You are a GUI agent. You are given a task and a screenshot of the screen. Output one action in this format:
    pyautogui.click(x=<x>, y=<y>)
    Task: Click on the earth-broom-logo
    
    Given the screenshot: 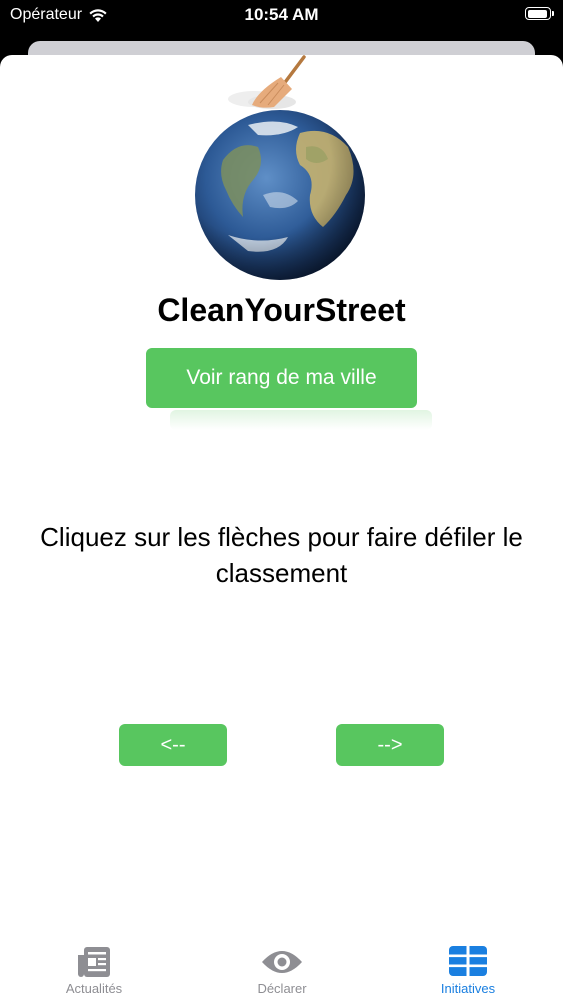 What is the action you would take?
    pyautogui.click(x=280, y=167)
    